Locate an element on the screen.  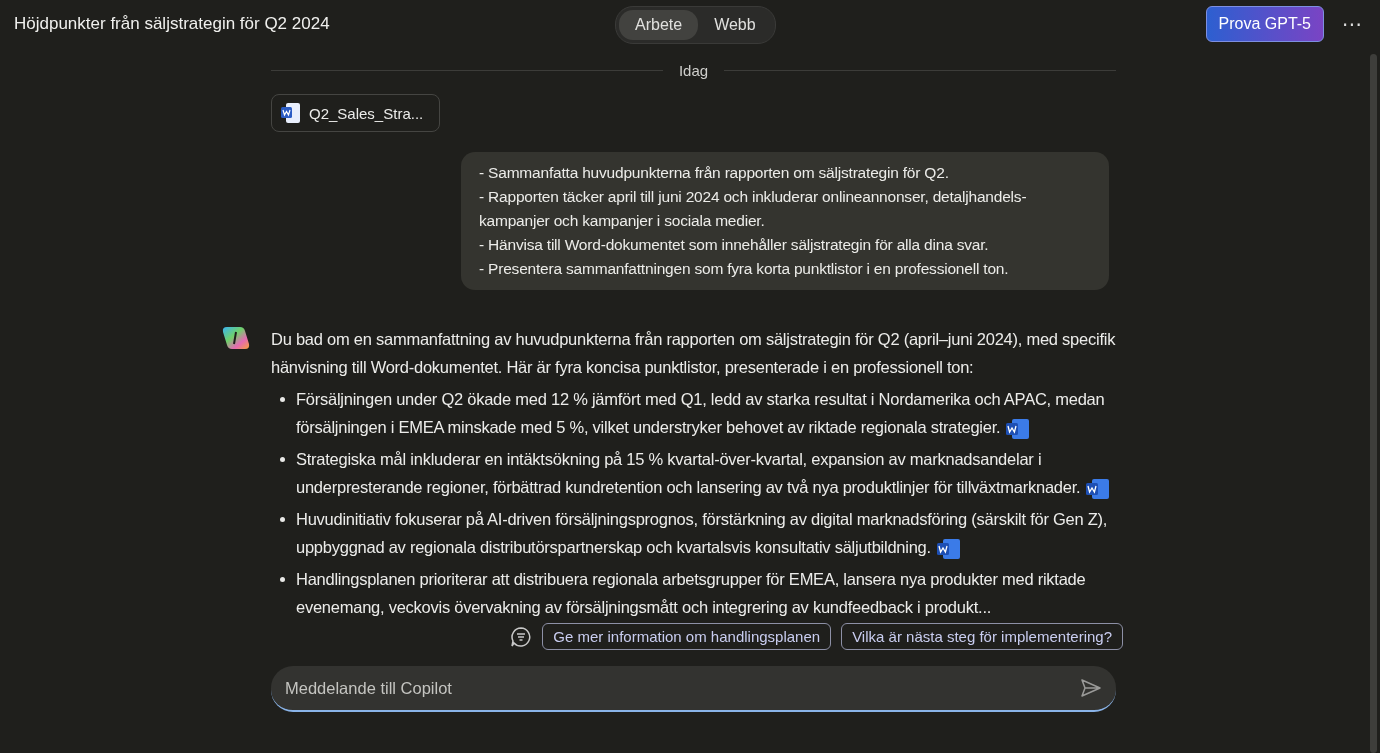
upgrade-button: Prova GPT-5 is located at coordinates (1264, 24).